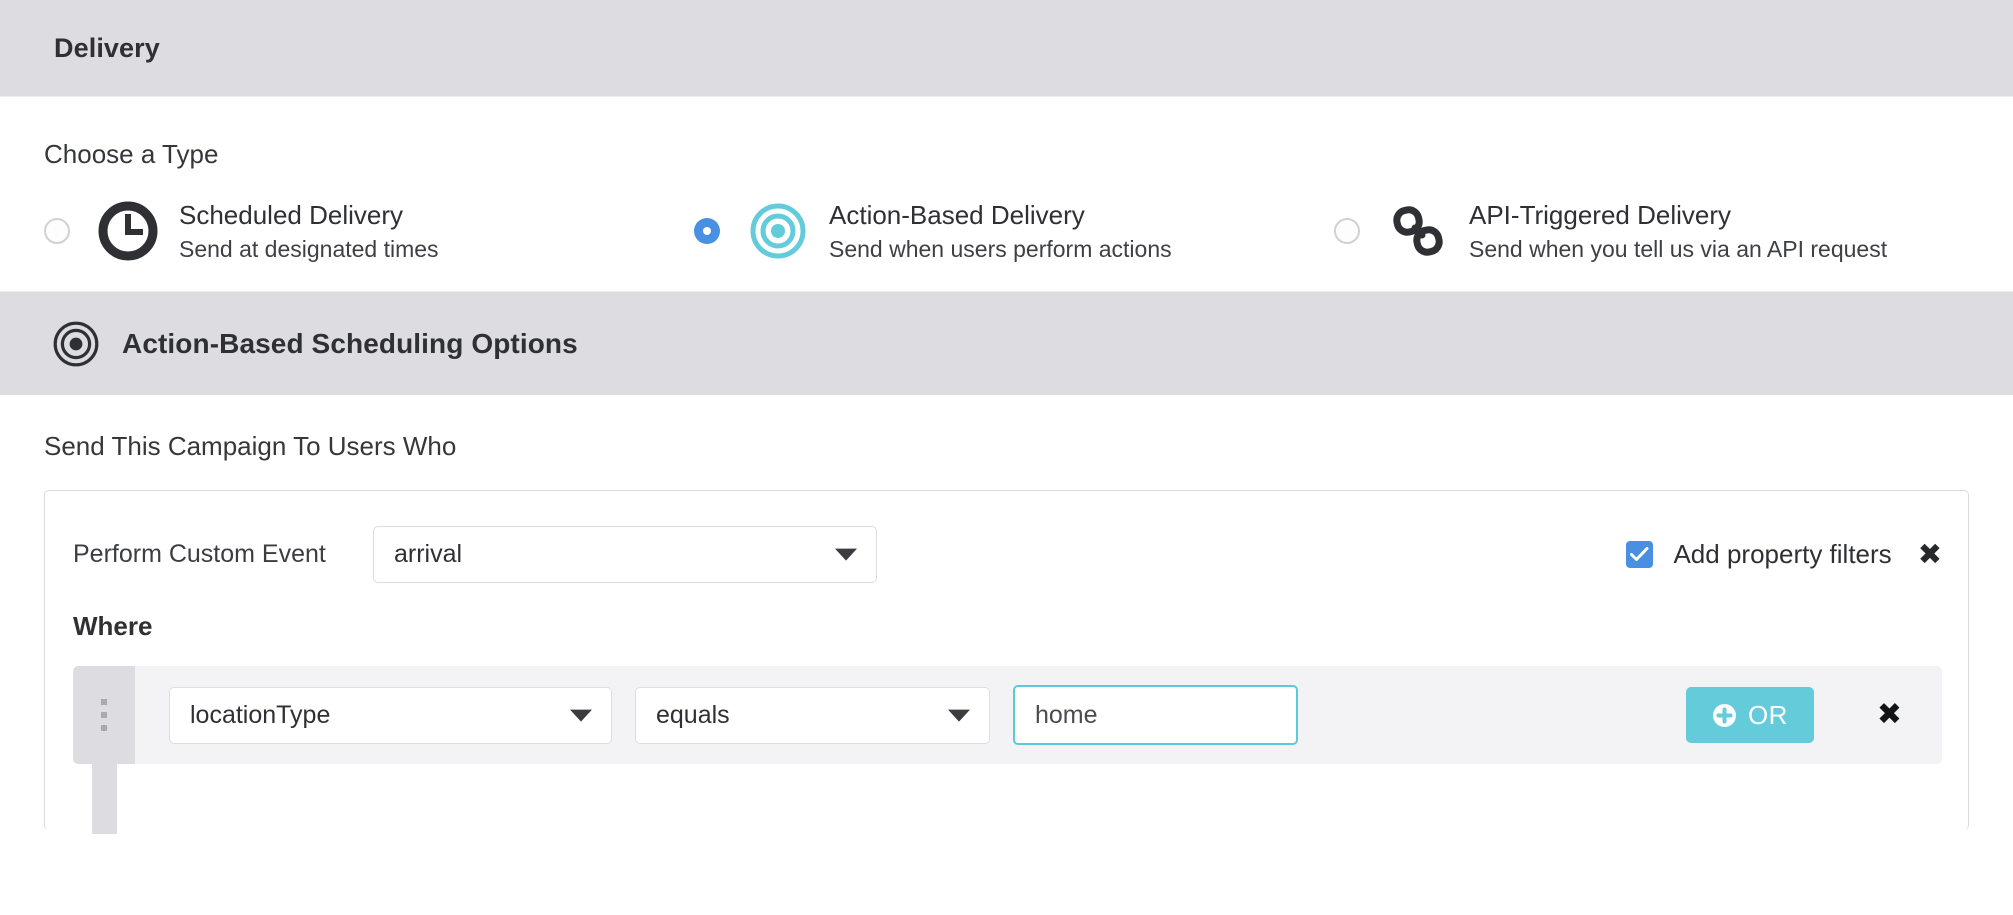 This screenshot has width=2013, height=915. I want to click on option-subtitle: Send when you tell us via an API request, so click(1678, 248).